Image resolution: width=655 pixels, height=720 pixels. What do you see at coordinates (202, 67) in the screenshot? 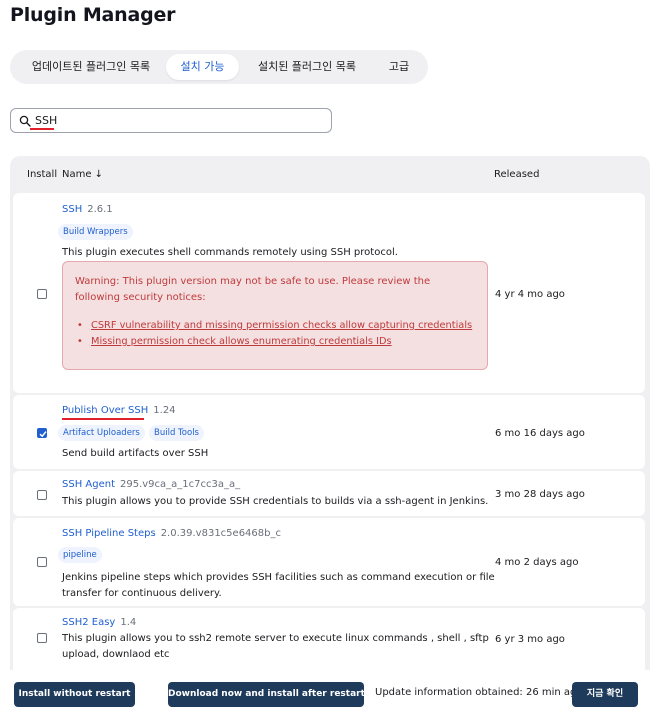
I see `tab-available: 설치 가능` at bounding box center [202, 67].